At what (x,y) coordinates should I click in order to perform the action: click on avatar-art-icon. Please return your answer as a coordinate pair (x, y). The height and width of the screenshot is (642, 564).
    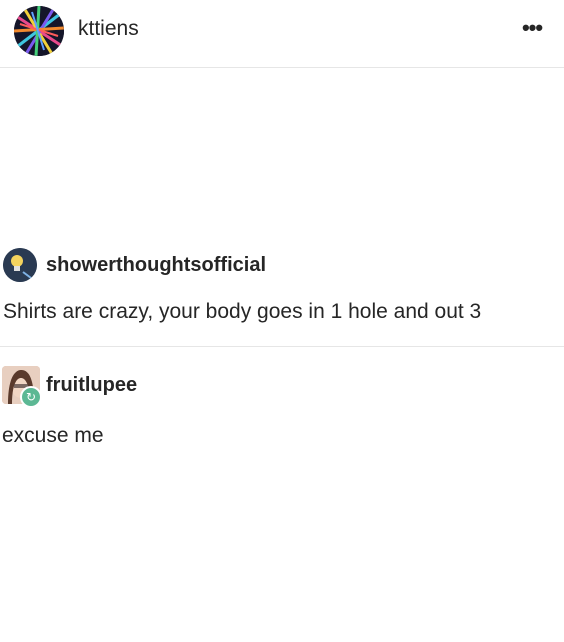
    Looking at the image, I should click on (39, 31).